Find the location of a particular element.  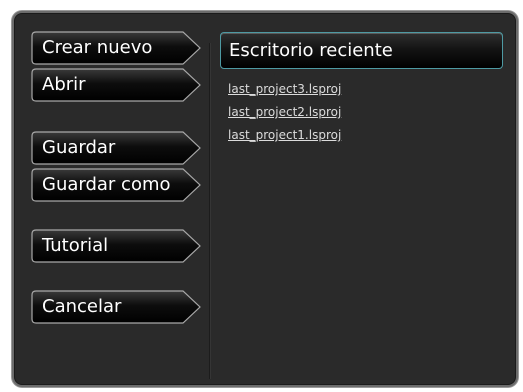

recent-file-link: last_project2.lsproj is located at coordinates (284, 112).